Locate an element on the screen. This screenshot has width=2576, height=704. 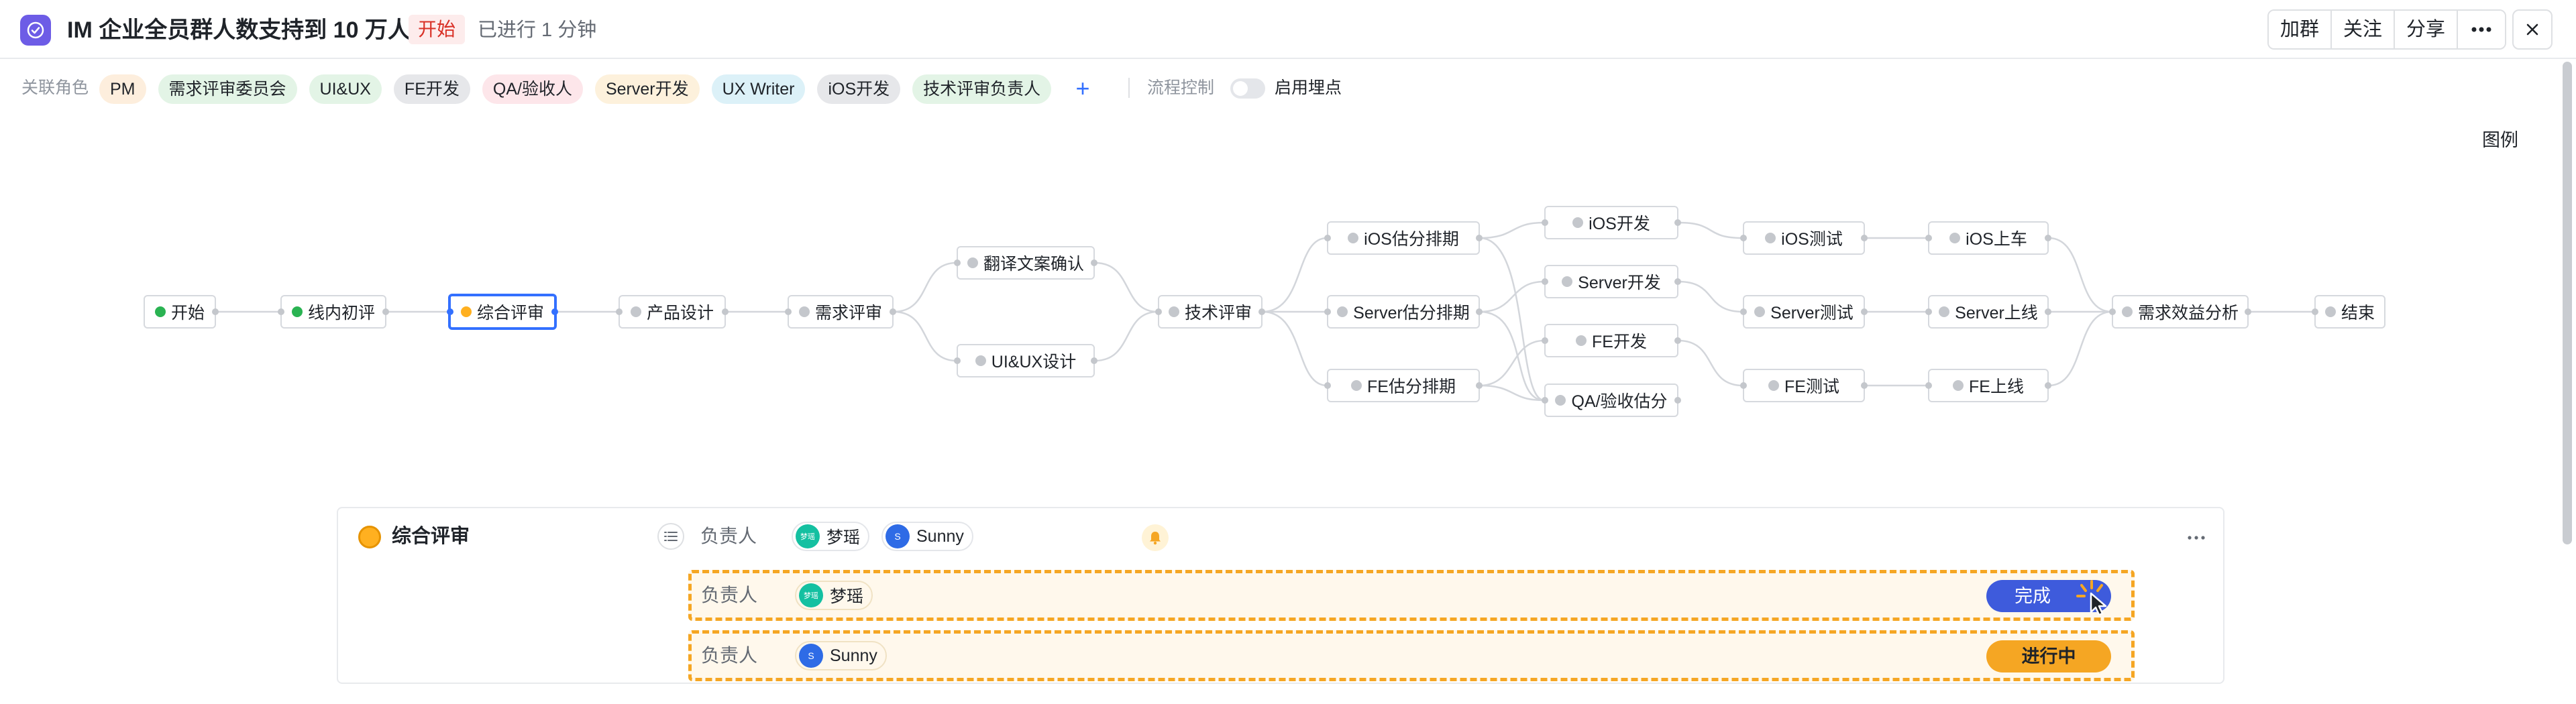
node-end: 结束 is located at coordinates (2348, 312).